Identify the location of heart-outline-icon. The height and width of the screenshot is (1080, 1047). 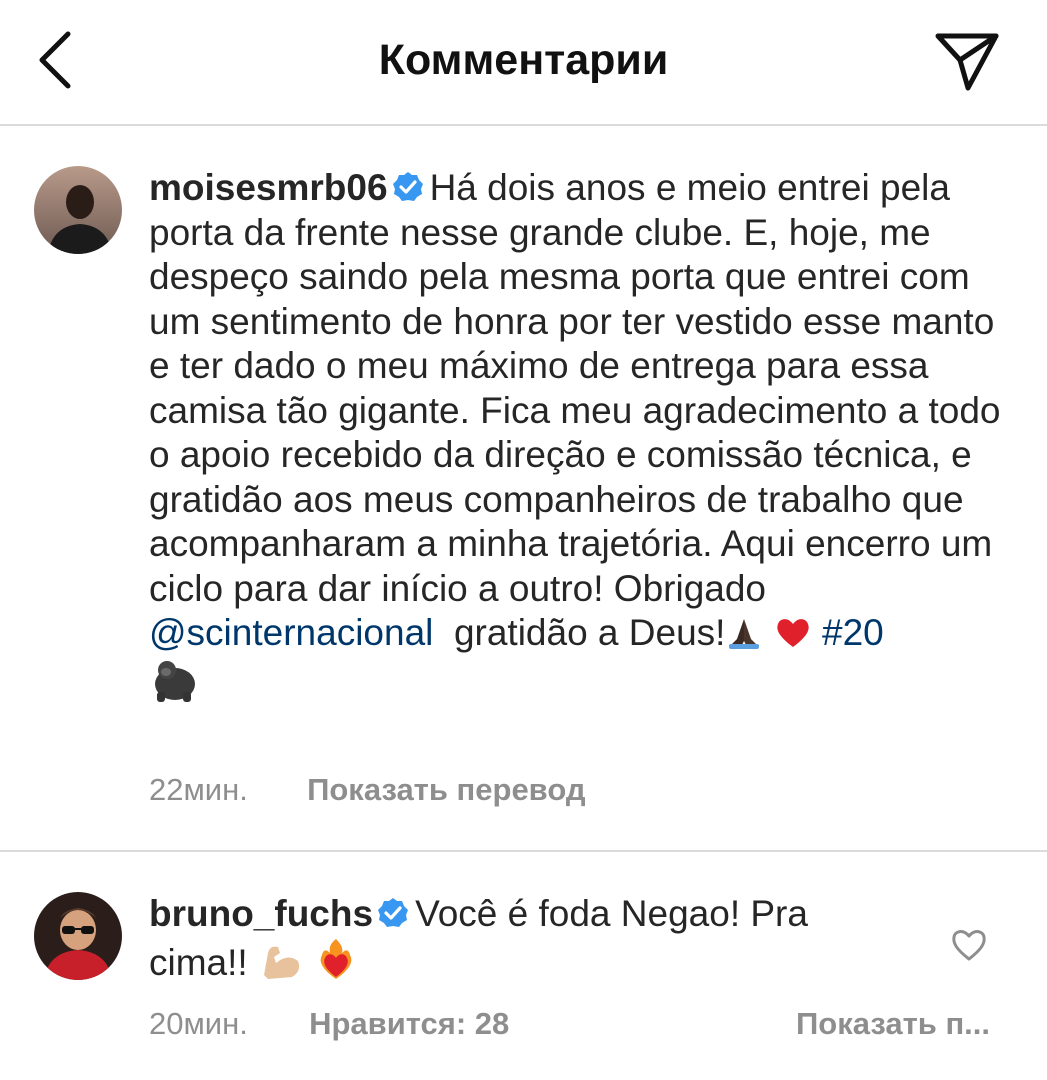
(969, 945).